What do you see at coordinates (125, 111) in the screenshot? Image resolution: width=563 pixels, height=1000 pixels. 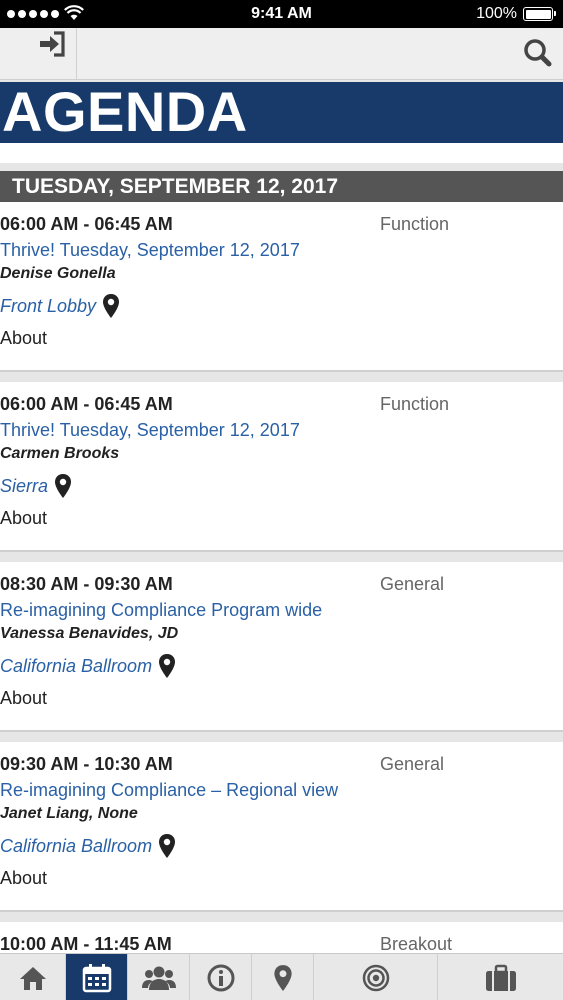 I see `page-title: AGENDA` at bounding box center [125, 111].